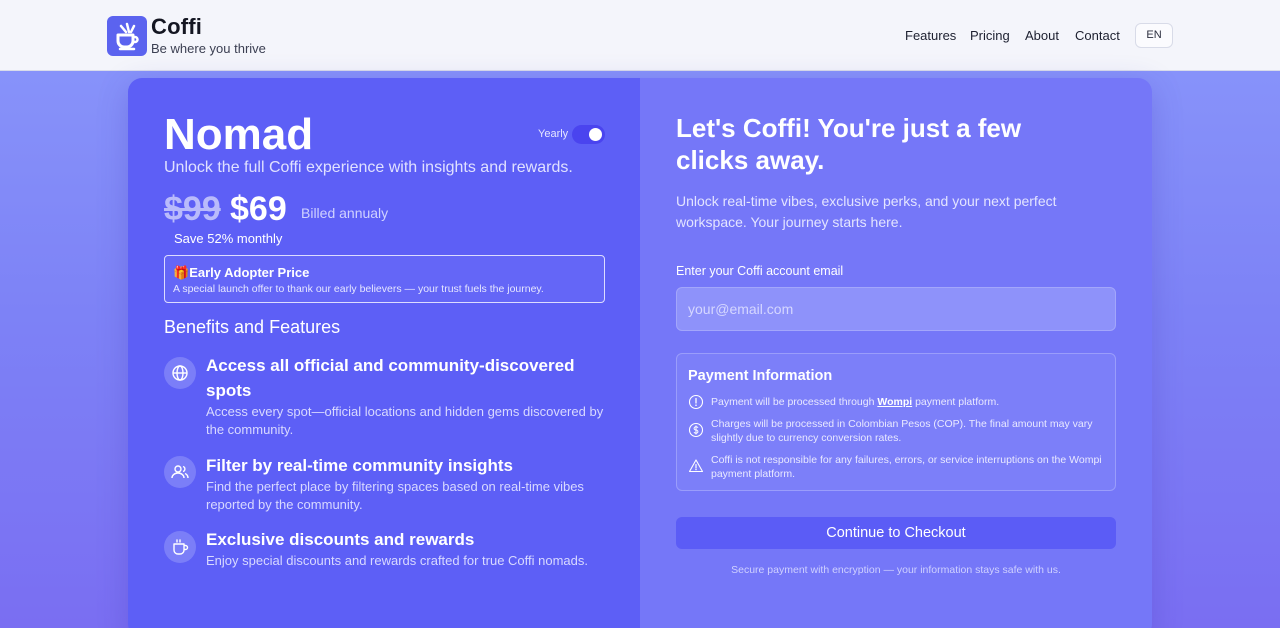  Describe the element at coordinates (760, 271) in the screenshot. I see `email-label: Enter your Coffi account email` at that location.